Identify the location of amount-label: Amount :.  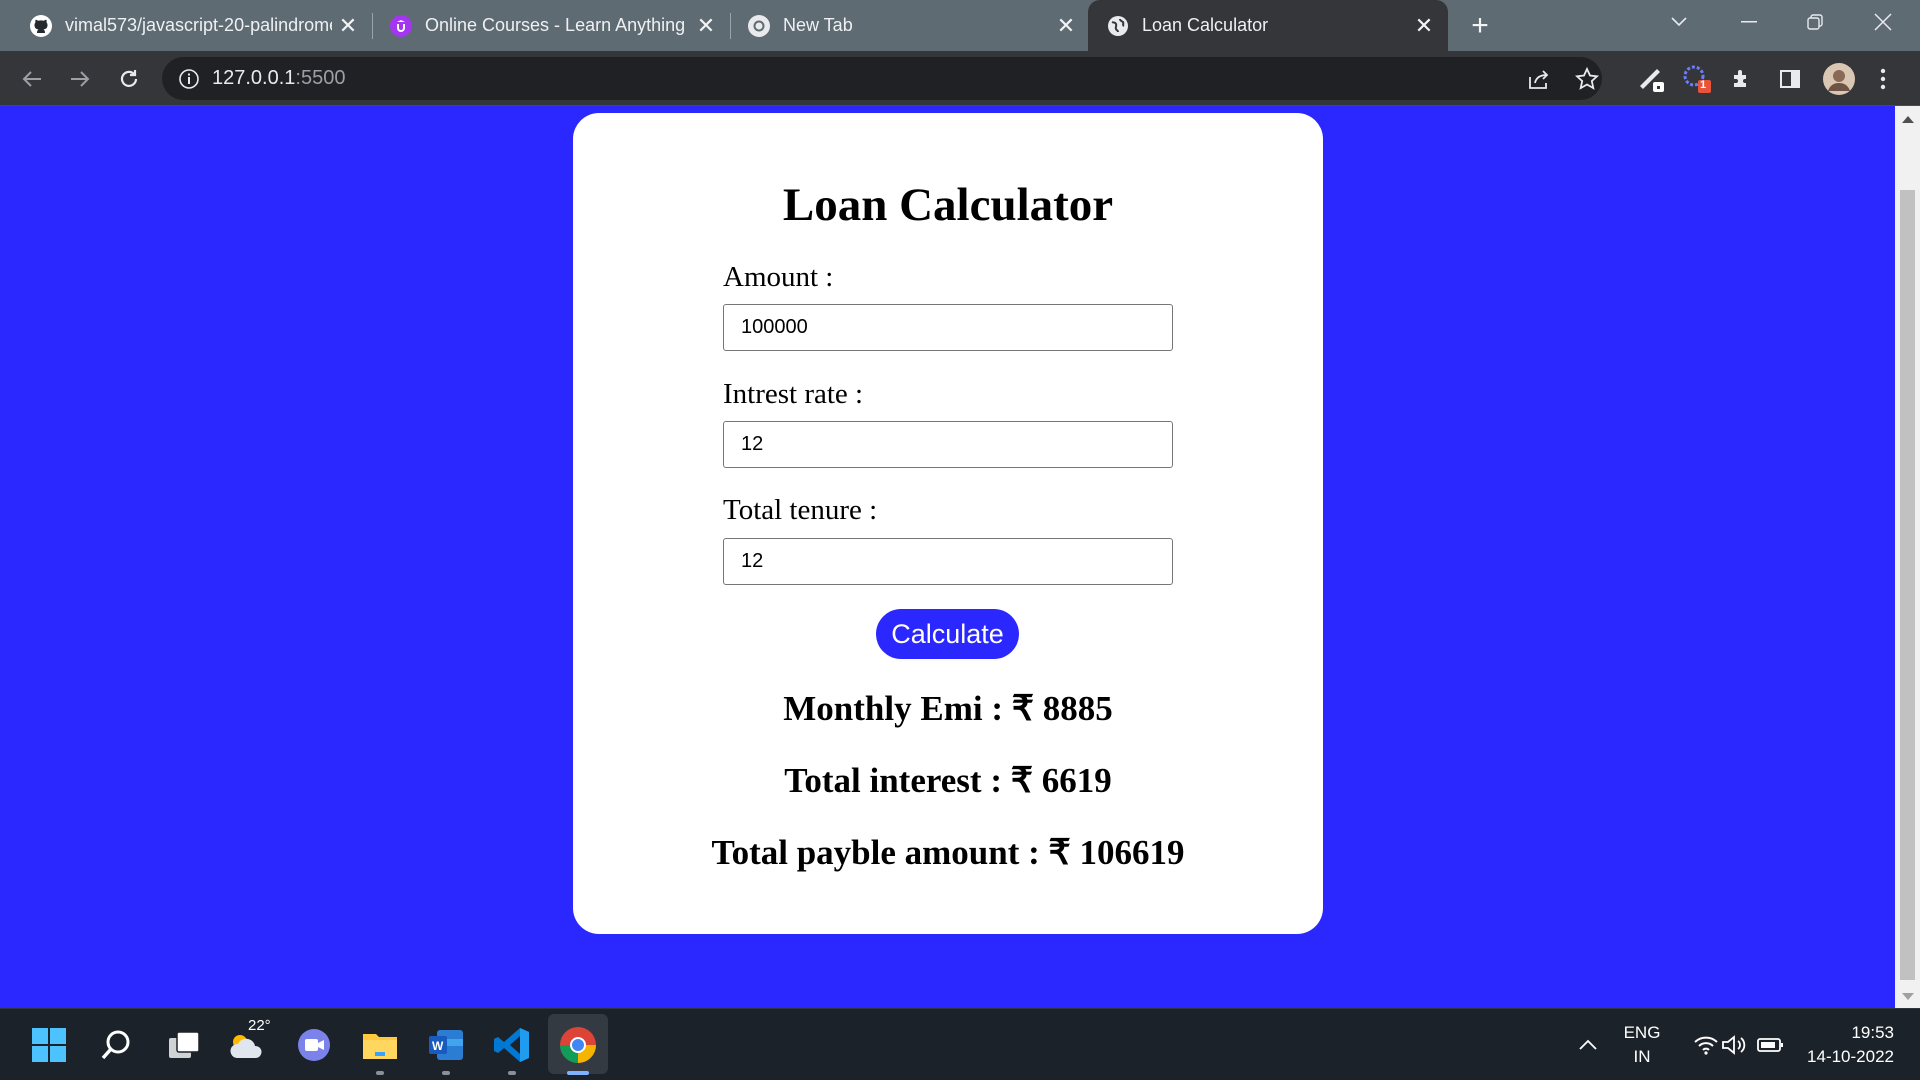
(778, 277).